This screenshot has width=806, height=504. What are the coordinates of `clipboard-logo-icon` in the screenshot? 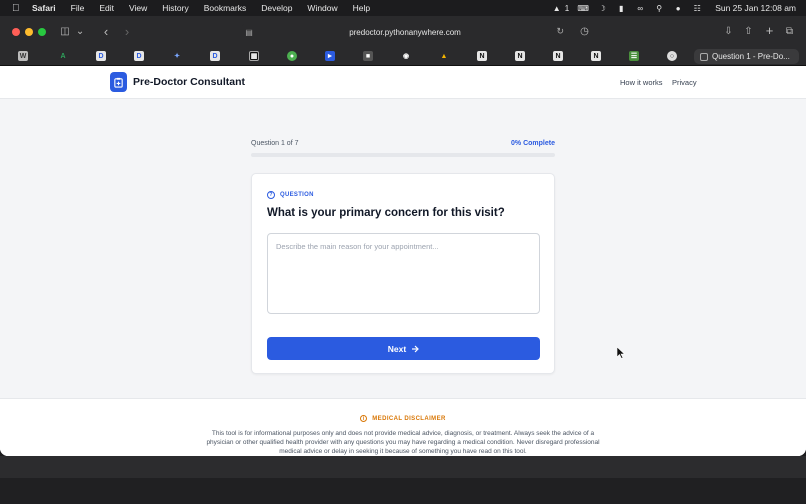 It's located at (118, 82).